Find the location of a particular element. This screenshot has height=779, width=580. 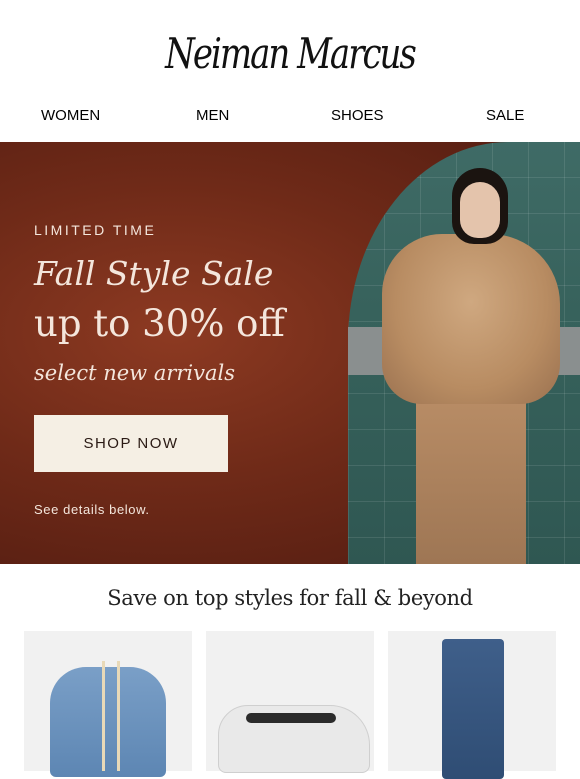

product-card-jacket is located at coordinates (108, 704).